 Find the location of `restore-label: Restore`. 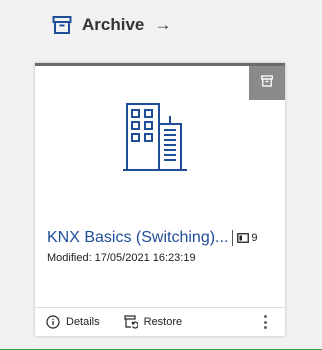

restore-label: Restore is located at coordinates (163, 322).